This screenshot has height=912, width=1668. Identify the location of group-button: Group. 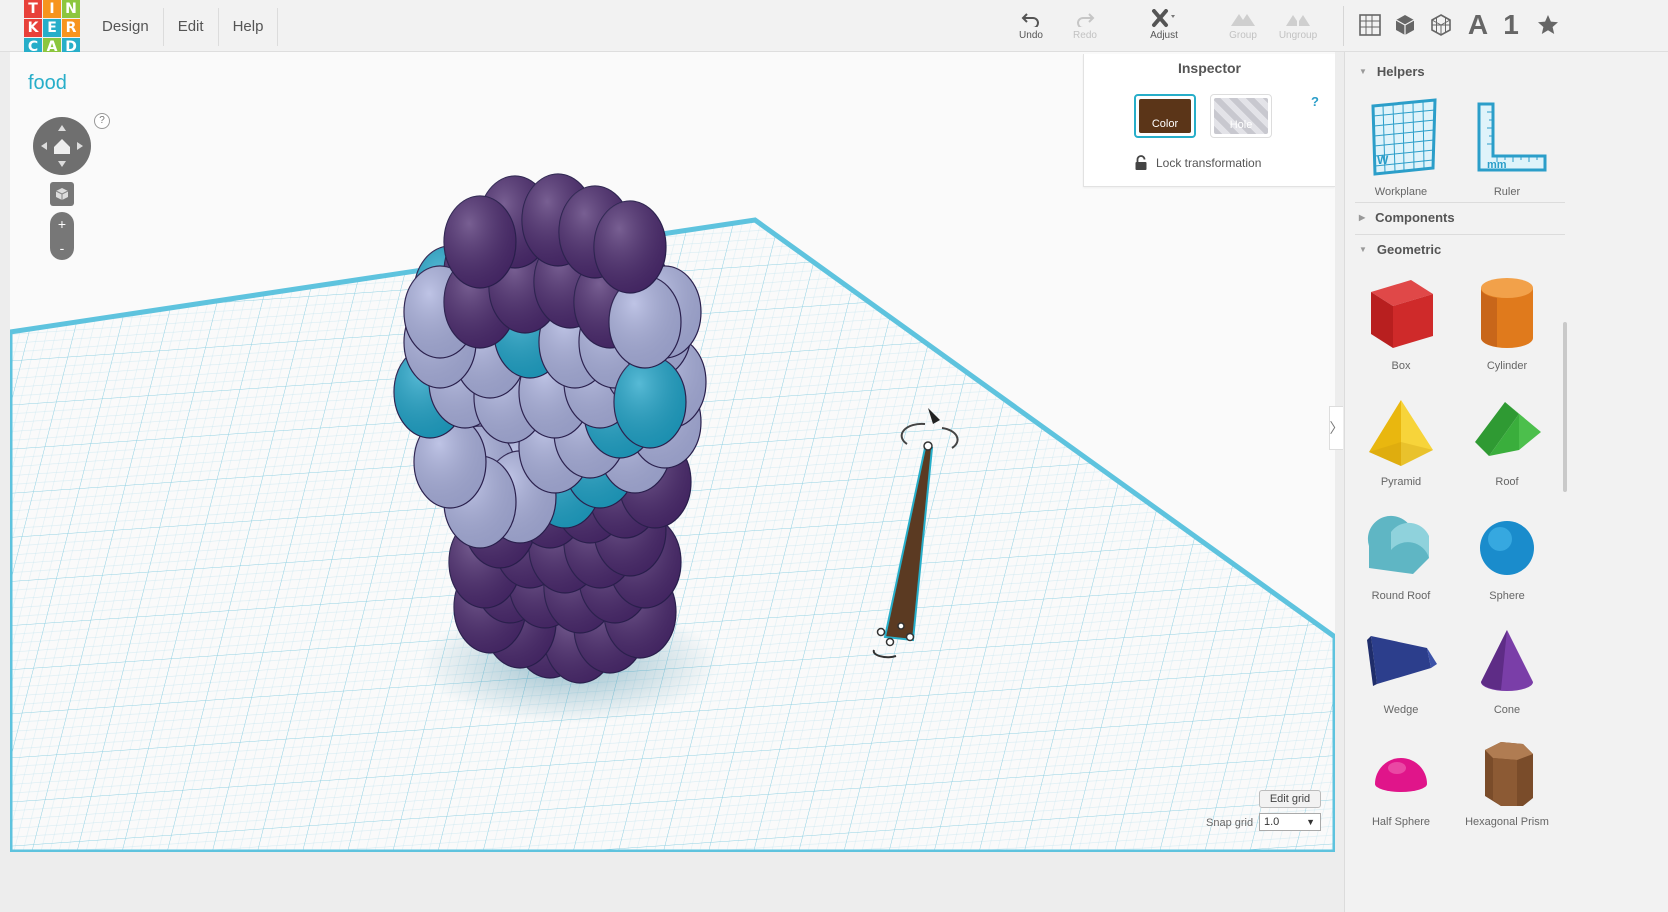
(1243, 28).